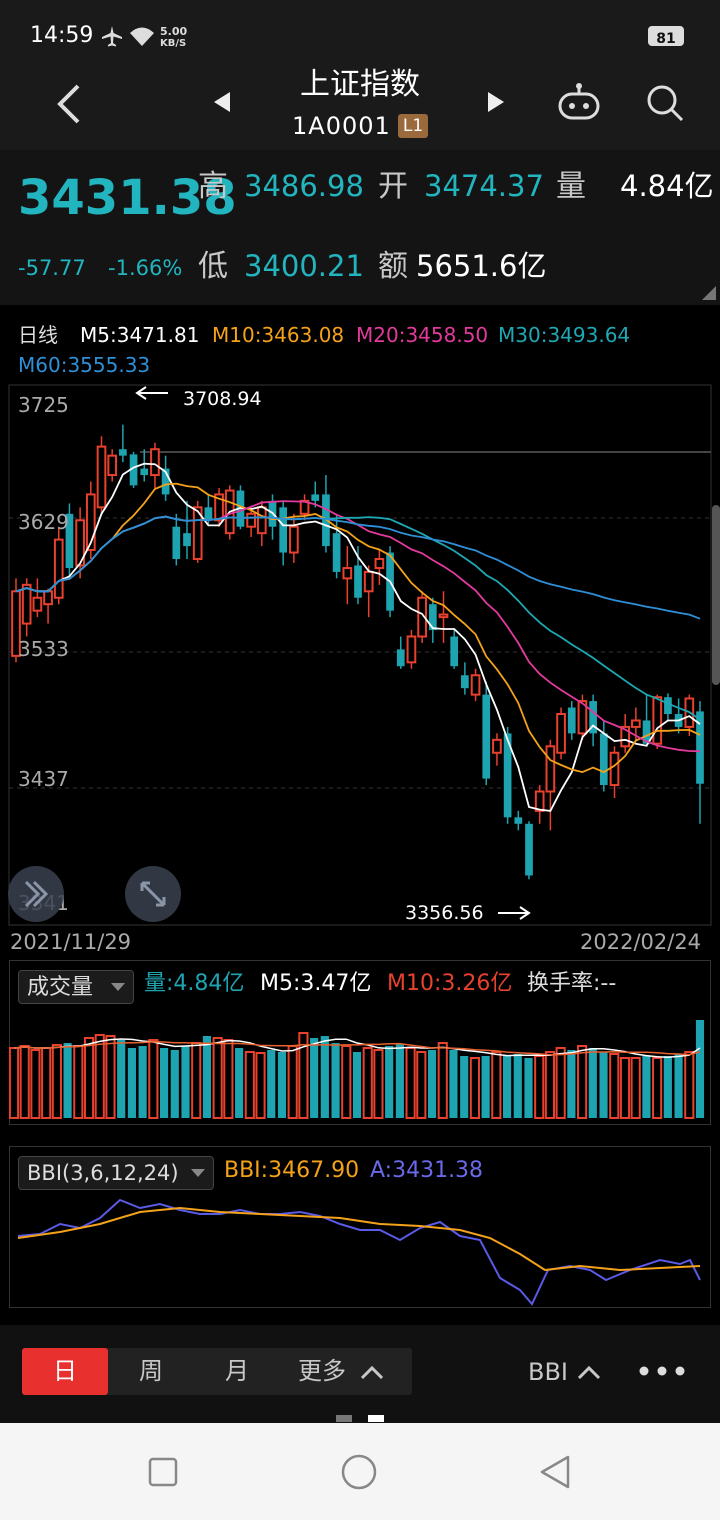  Describe the element at coordinates (496, 102) in the screenshot. I see `next-triangle-icon` at that location.